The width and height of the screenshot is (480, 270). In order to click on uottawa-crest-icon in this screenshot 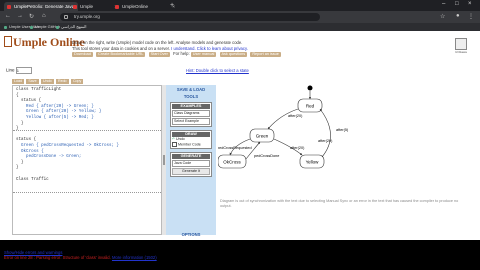, I will do `click(461, 44)`.